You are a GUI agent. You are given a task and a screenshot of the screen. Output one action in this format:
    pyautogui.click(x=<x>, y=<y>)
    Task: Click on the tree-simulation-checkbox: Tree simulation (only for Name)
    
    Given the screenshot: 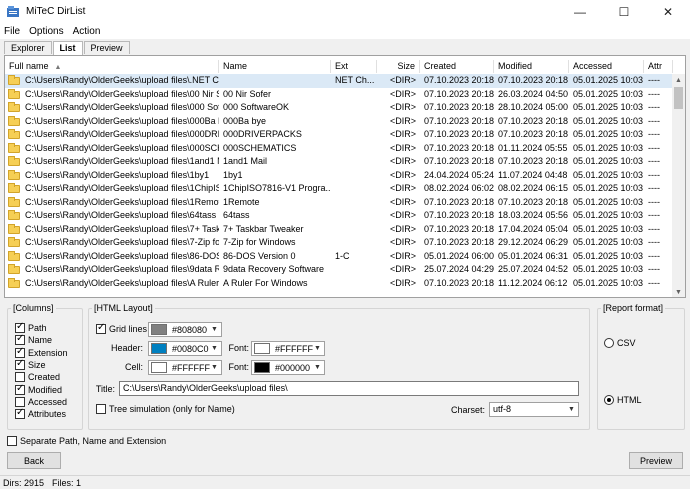 What is the action you would take?
    pyautogui.click(x=165, y=409)
    